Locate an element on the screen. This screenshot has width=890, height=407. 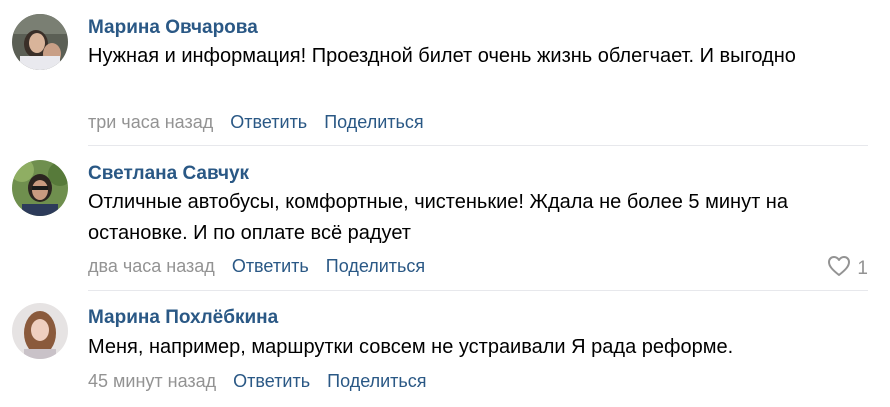
comment-author: Светлана Савчук is located at coordinates (168, 174).